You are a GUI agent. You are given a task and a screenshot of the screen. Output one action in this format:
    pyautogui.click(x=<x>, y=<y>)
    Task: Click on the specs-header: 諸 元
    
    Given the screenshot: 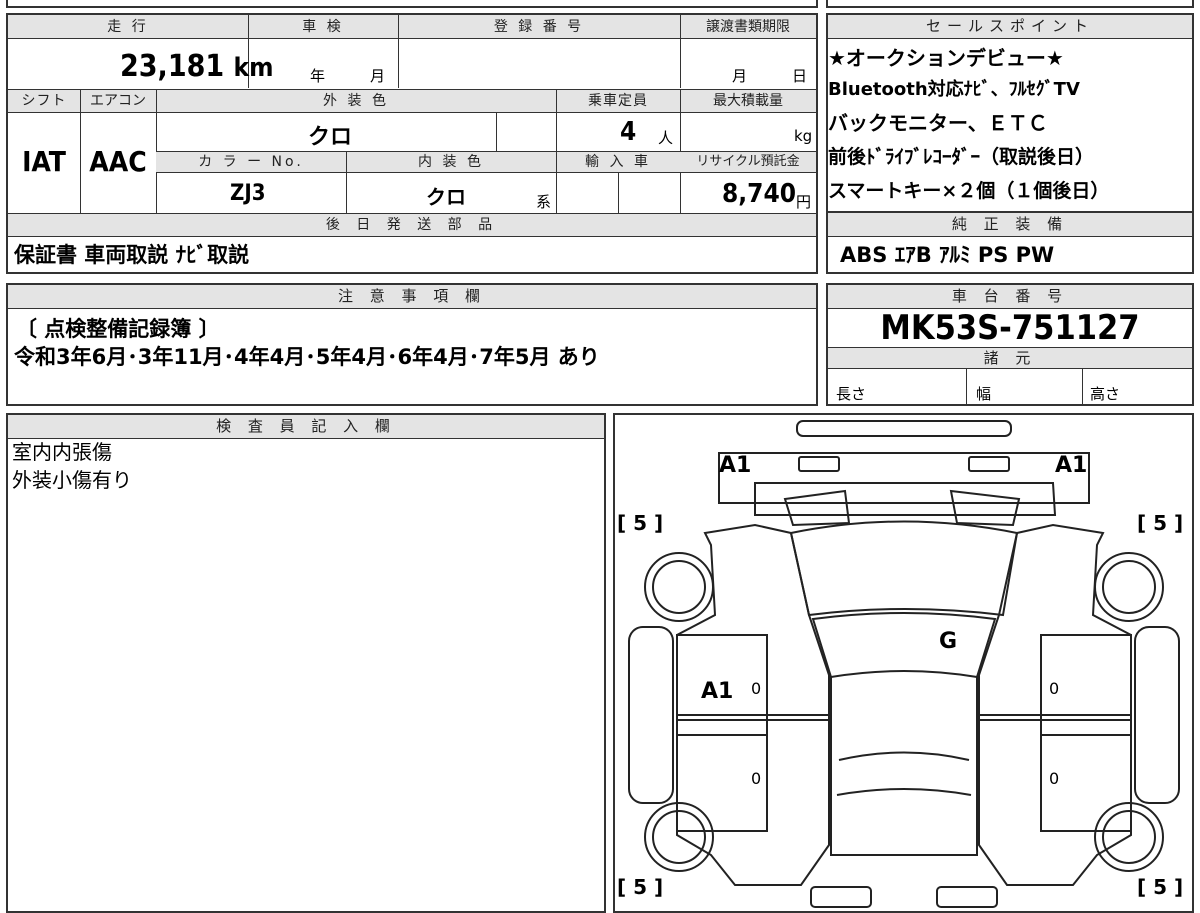 What is the action you would take?
    pyautogui.click(x=1010, y=358)
    